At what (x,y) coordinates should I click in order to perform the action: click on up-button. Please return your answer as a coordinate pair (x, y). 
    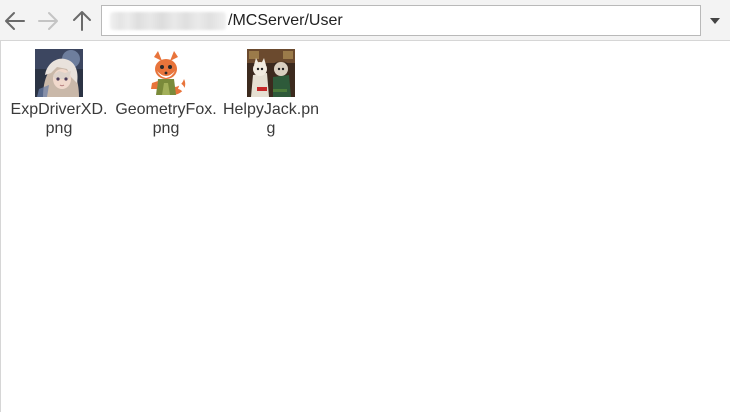
    Looking at the image, I should click on (82, 21).